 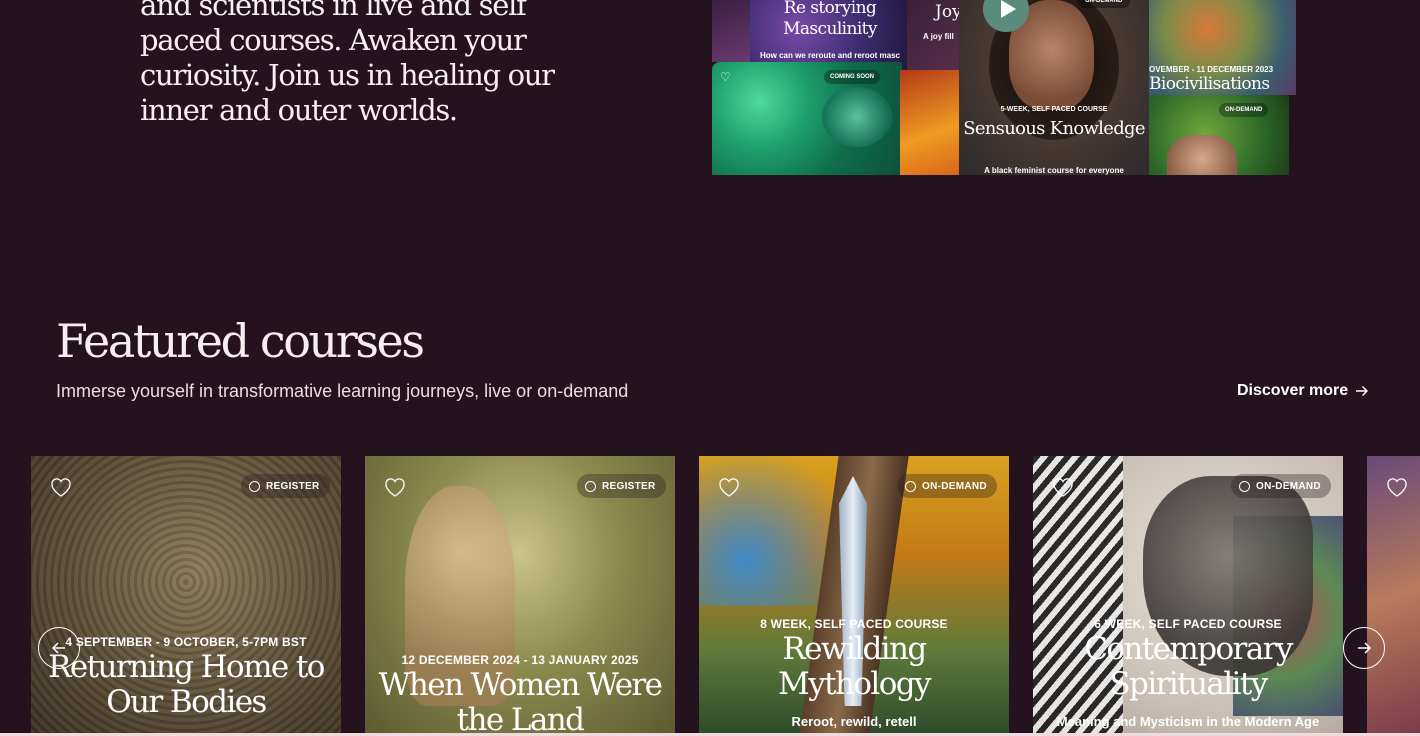 What do you see at coordinates (240, 341) in the screenshot?
I see `section-title: Featured courses` at bounding box center [240, 341].